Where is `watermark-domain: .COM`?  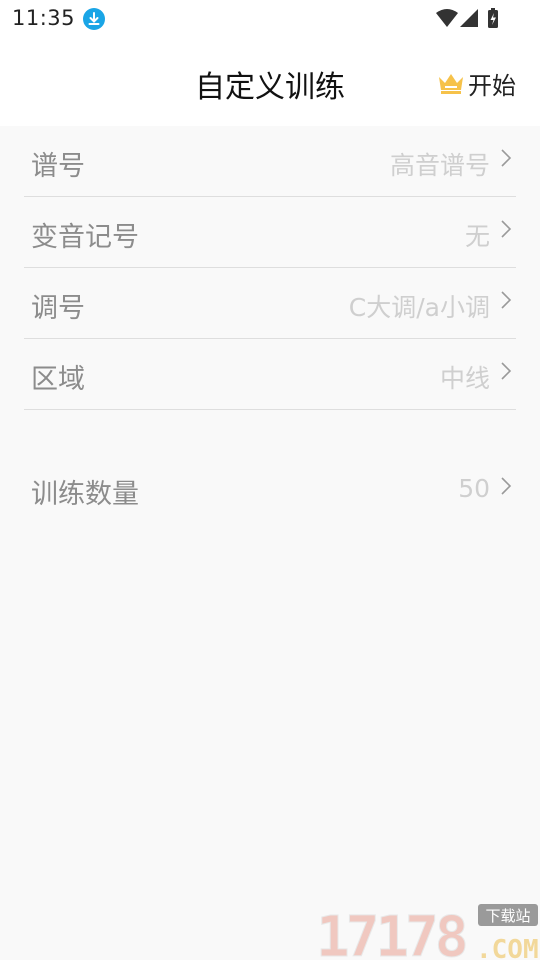
watermark-domain: .COM is located at coordinates (507, 947).